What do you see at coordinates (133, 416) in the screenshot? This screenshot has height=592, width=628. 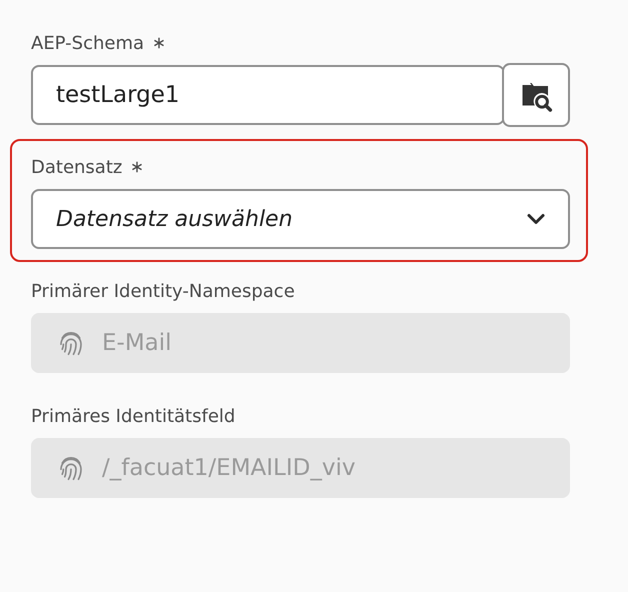 I see `field-label: Primäres Identitätsfeld` at bounding box center [133, 416].